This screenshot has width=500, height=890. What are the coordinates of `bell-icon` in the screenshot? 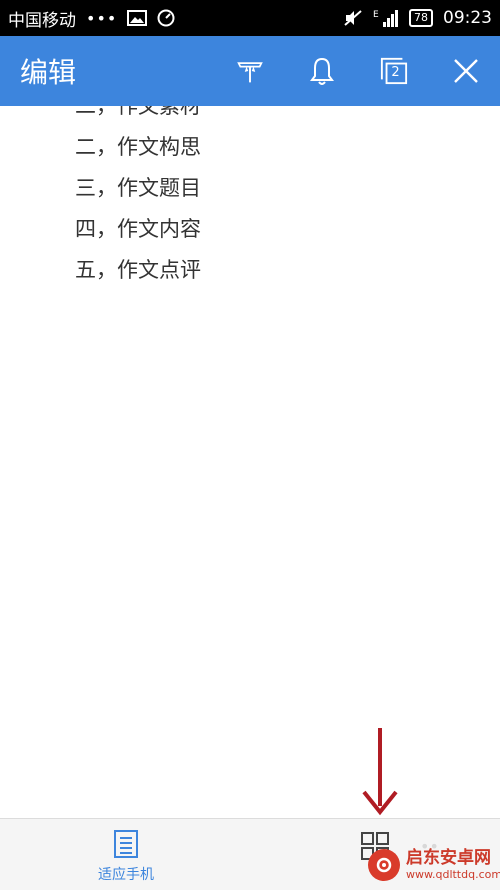 It's located at (322, 71).